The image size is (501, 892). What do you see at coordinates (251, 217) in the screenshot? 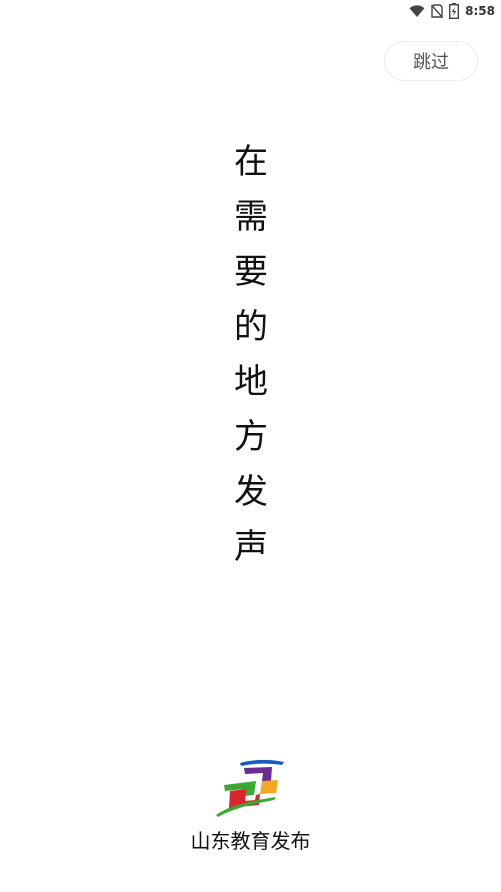
I see `slogan-char: 需` at bounding box center [251, 217].